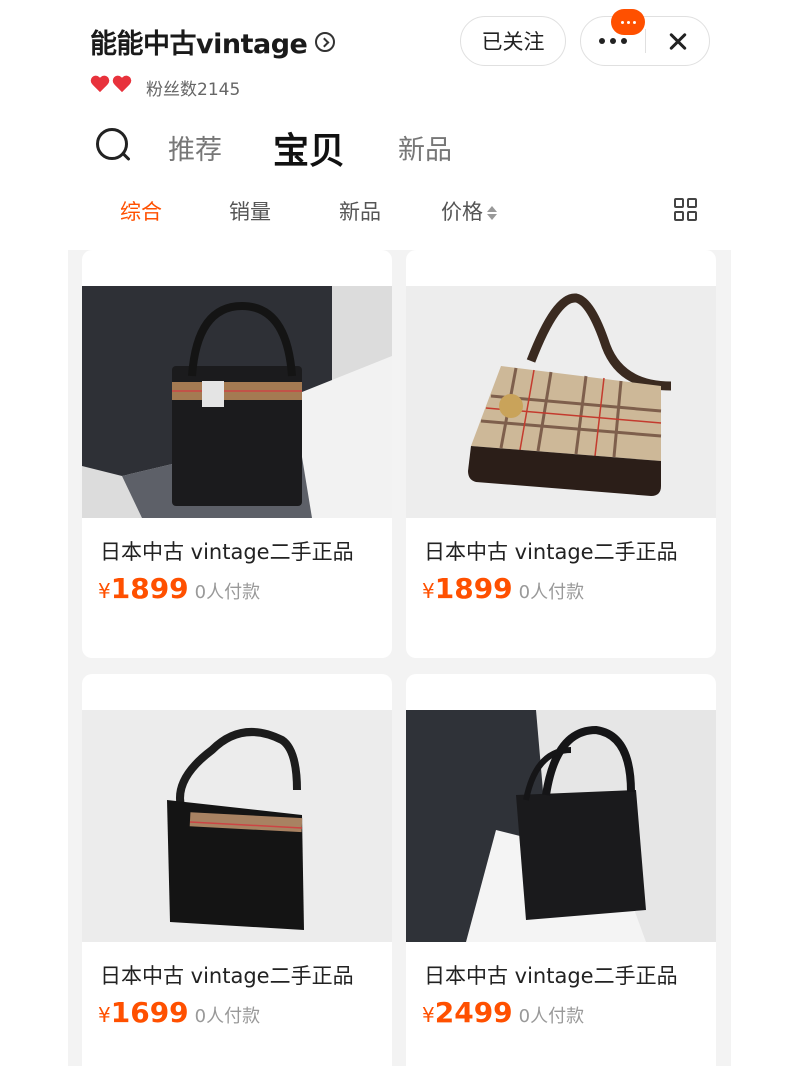 The image size is (800, 1066). I want to click on chevron-right-icon, so click(325, 41).